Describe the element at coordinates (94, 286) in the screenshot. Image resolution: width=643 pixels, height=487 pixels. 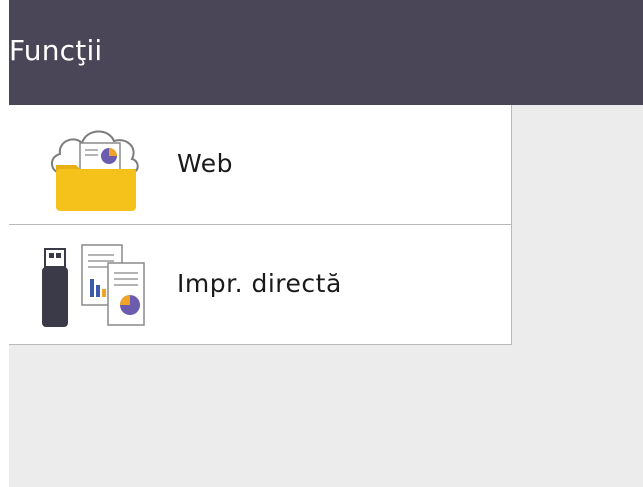
I see `usb-direct-print-icon` at that location.